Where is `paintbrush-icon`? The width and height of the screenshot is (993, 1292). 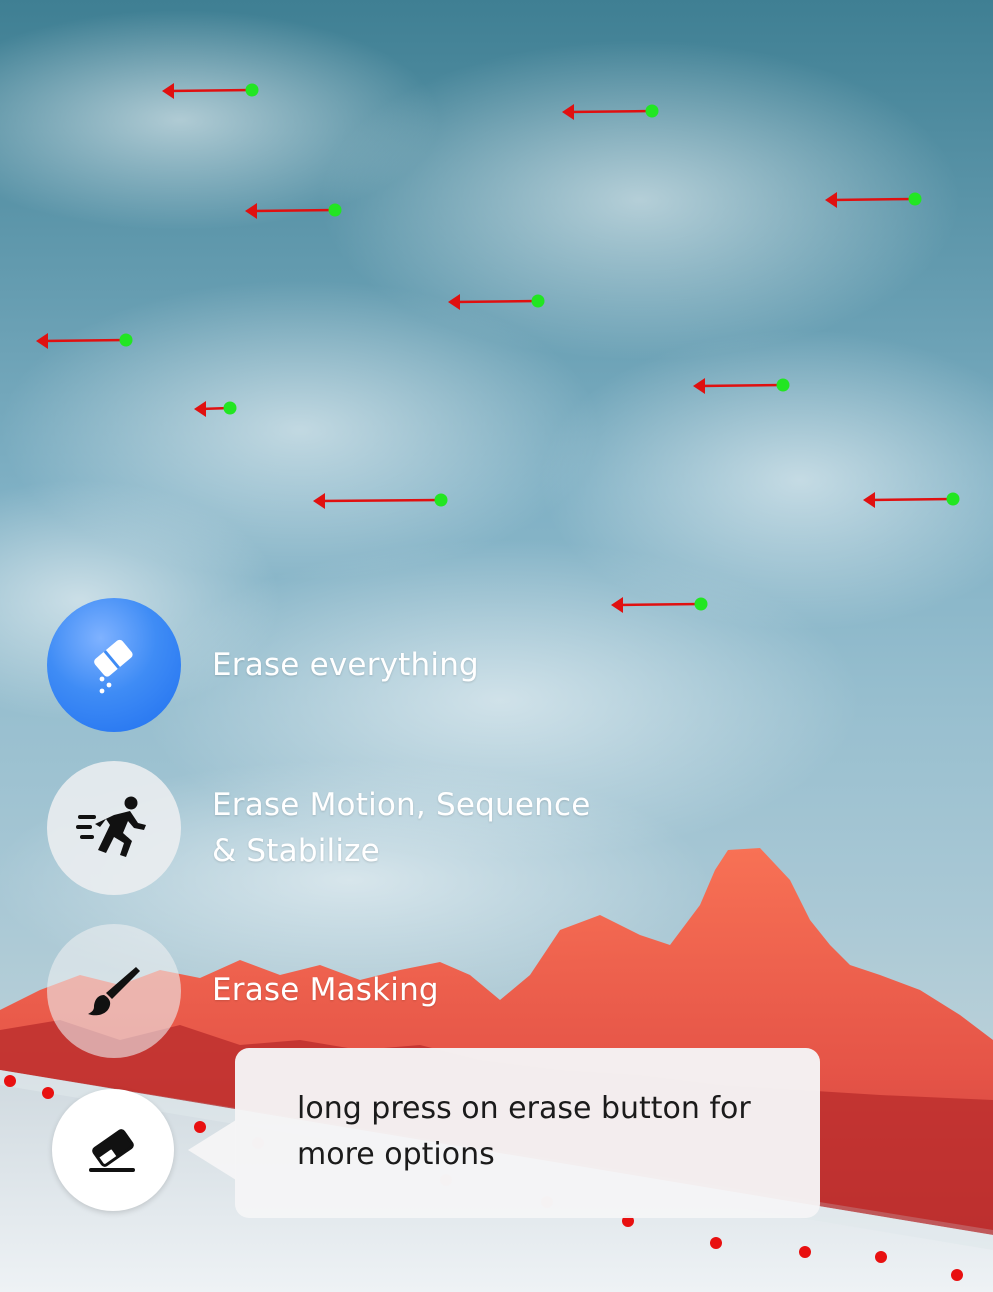
paintbrush-icon is located at coordinates (114, 991).